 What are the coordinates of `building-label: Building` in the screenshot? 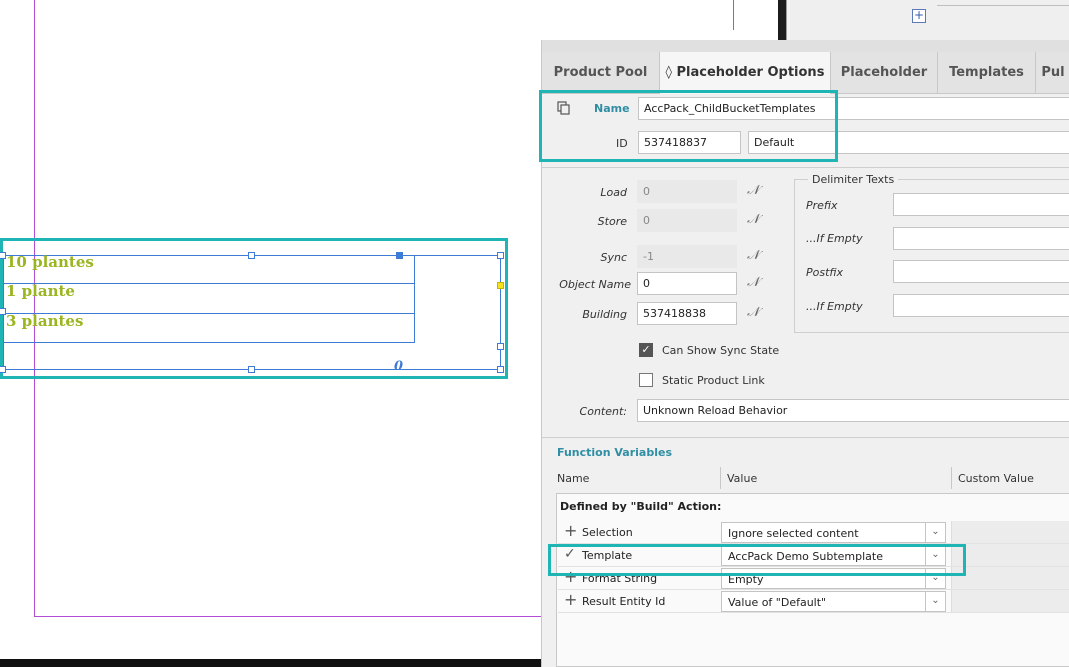 It's located at (604, 314).